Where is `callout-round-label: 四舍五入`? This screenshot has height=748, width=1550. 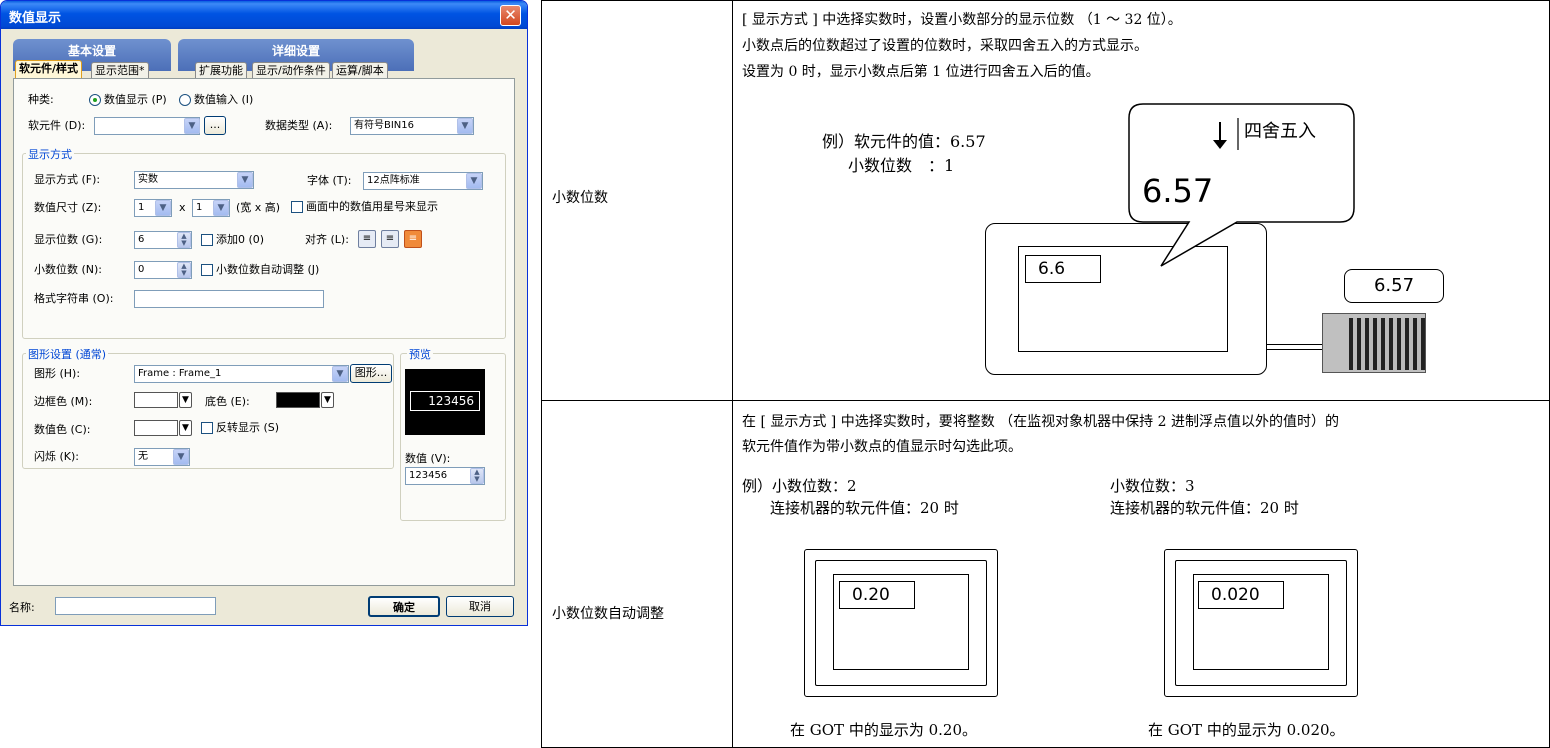 callout-round-label: 四舍五入 is located at coordinates (1280, 131).